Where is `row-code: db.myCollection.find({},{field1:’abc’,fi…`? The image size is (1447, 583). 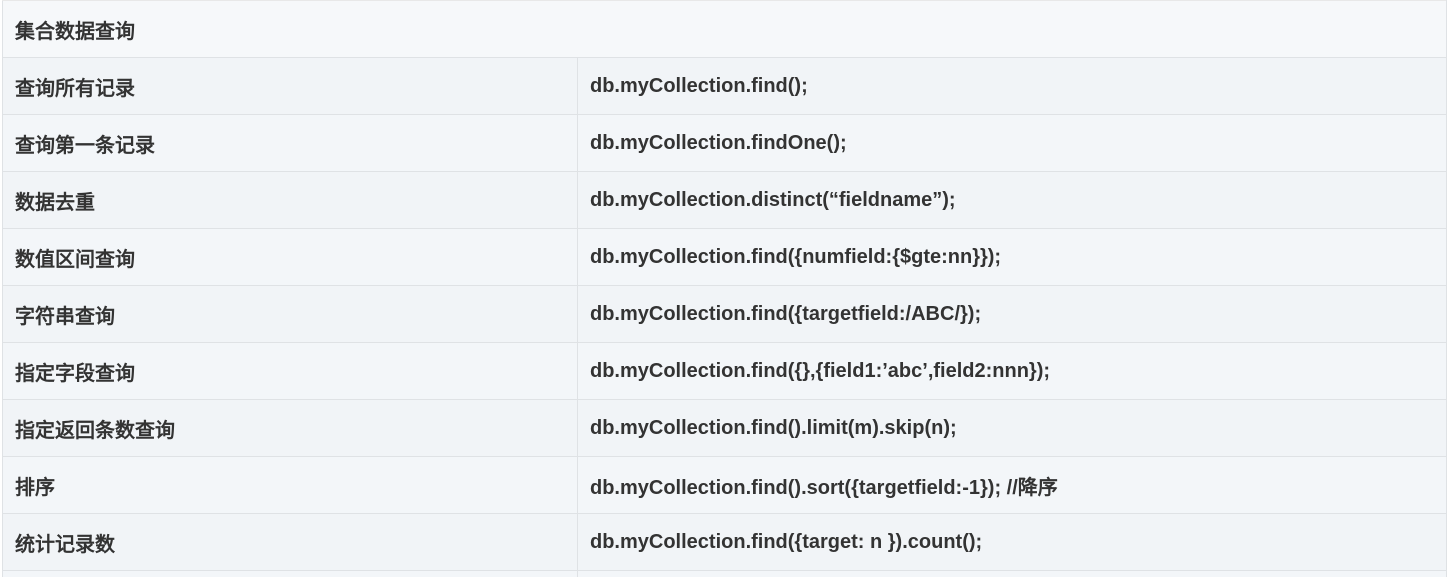
row-code: db.myCollection.find({},{field1:’abc’,fi… is located at coordinates (1012, 371).